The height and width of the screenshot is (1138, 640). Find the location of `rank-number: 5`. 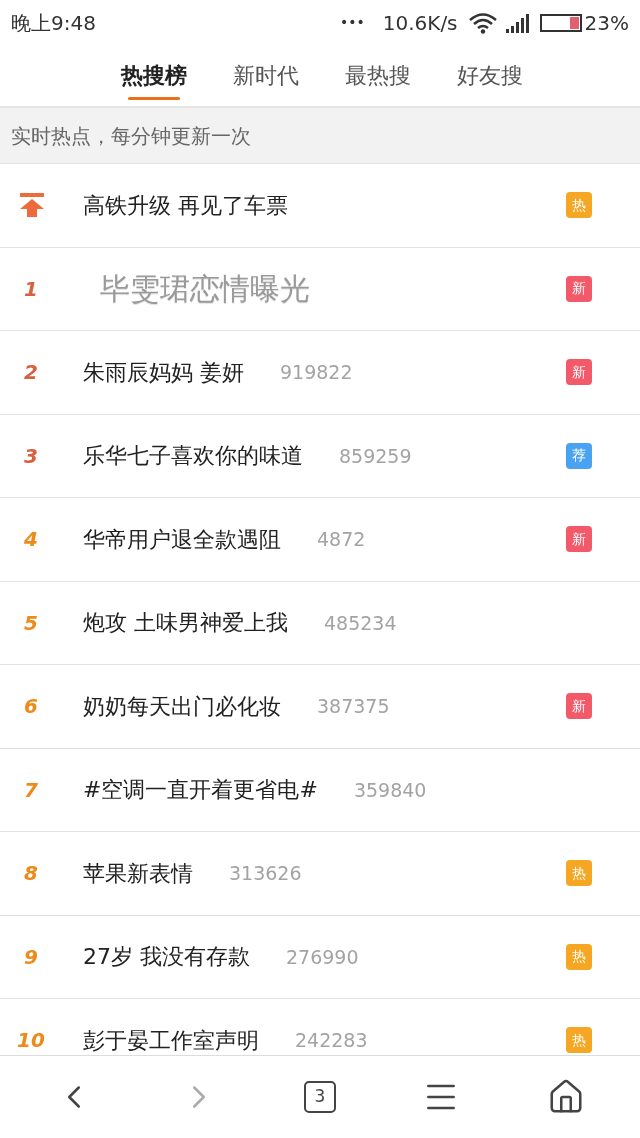

rank-number: 5 is located at coordinates (31, 623).